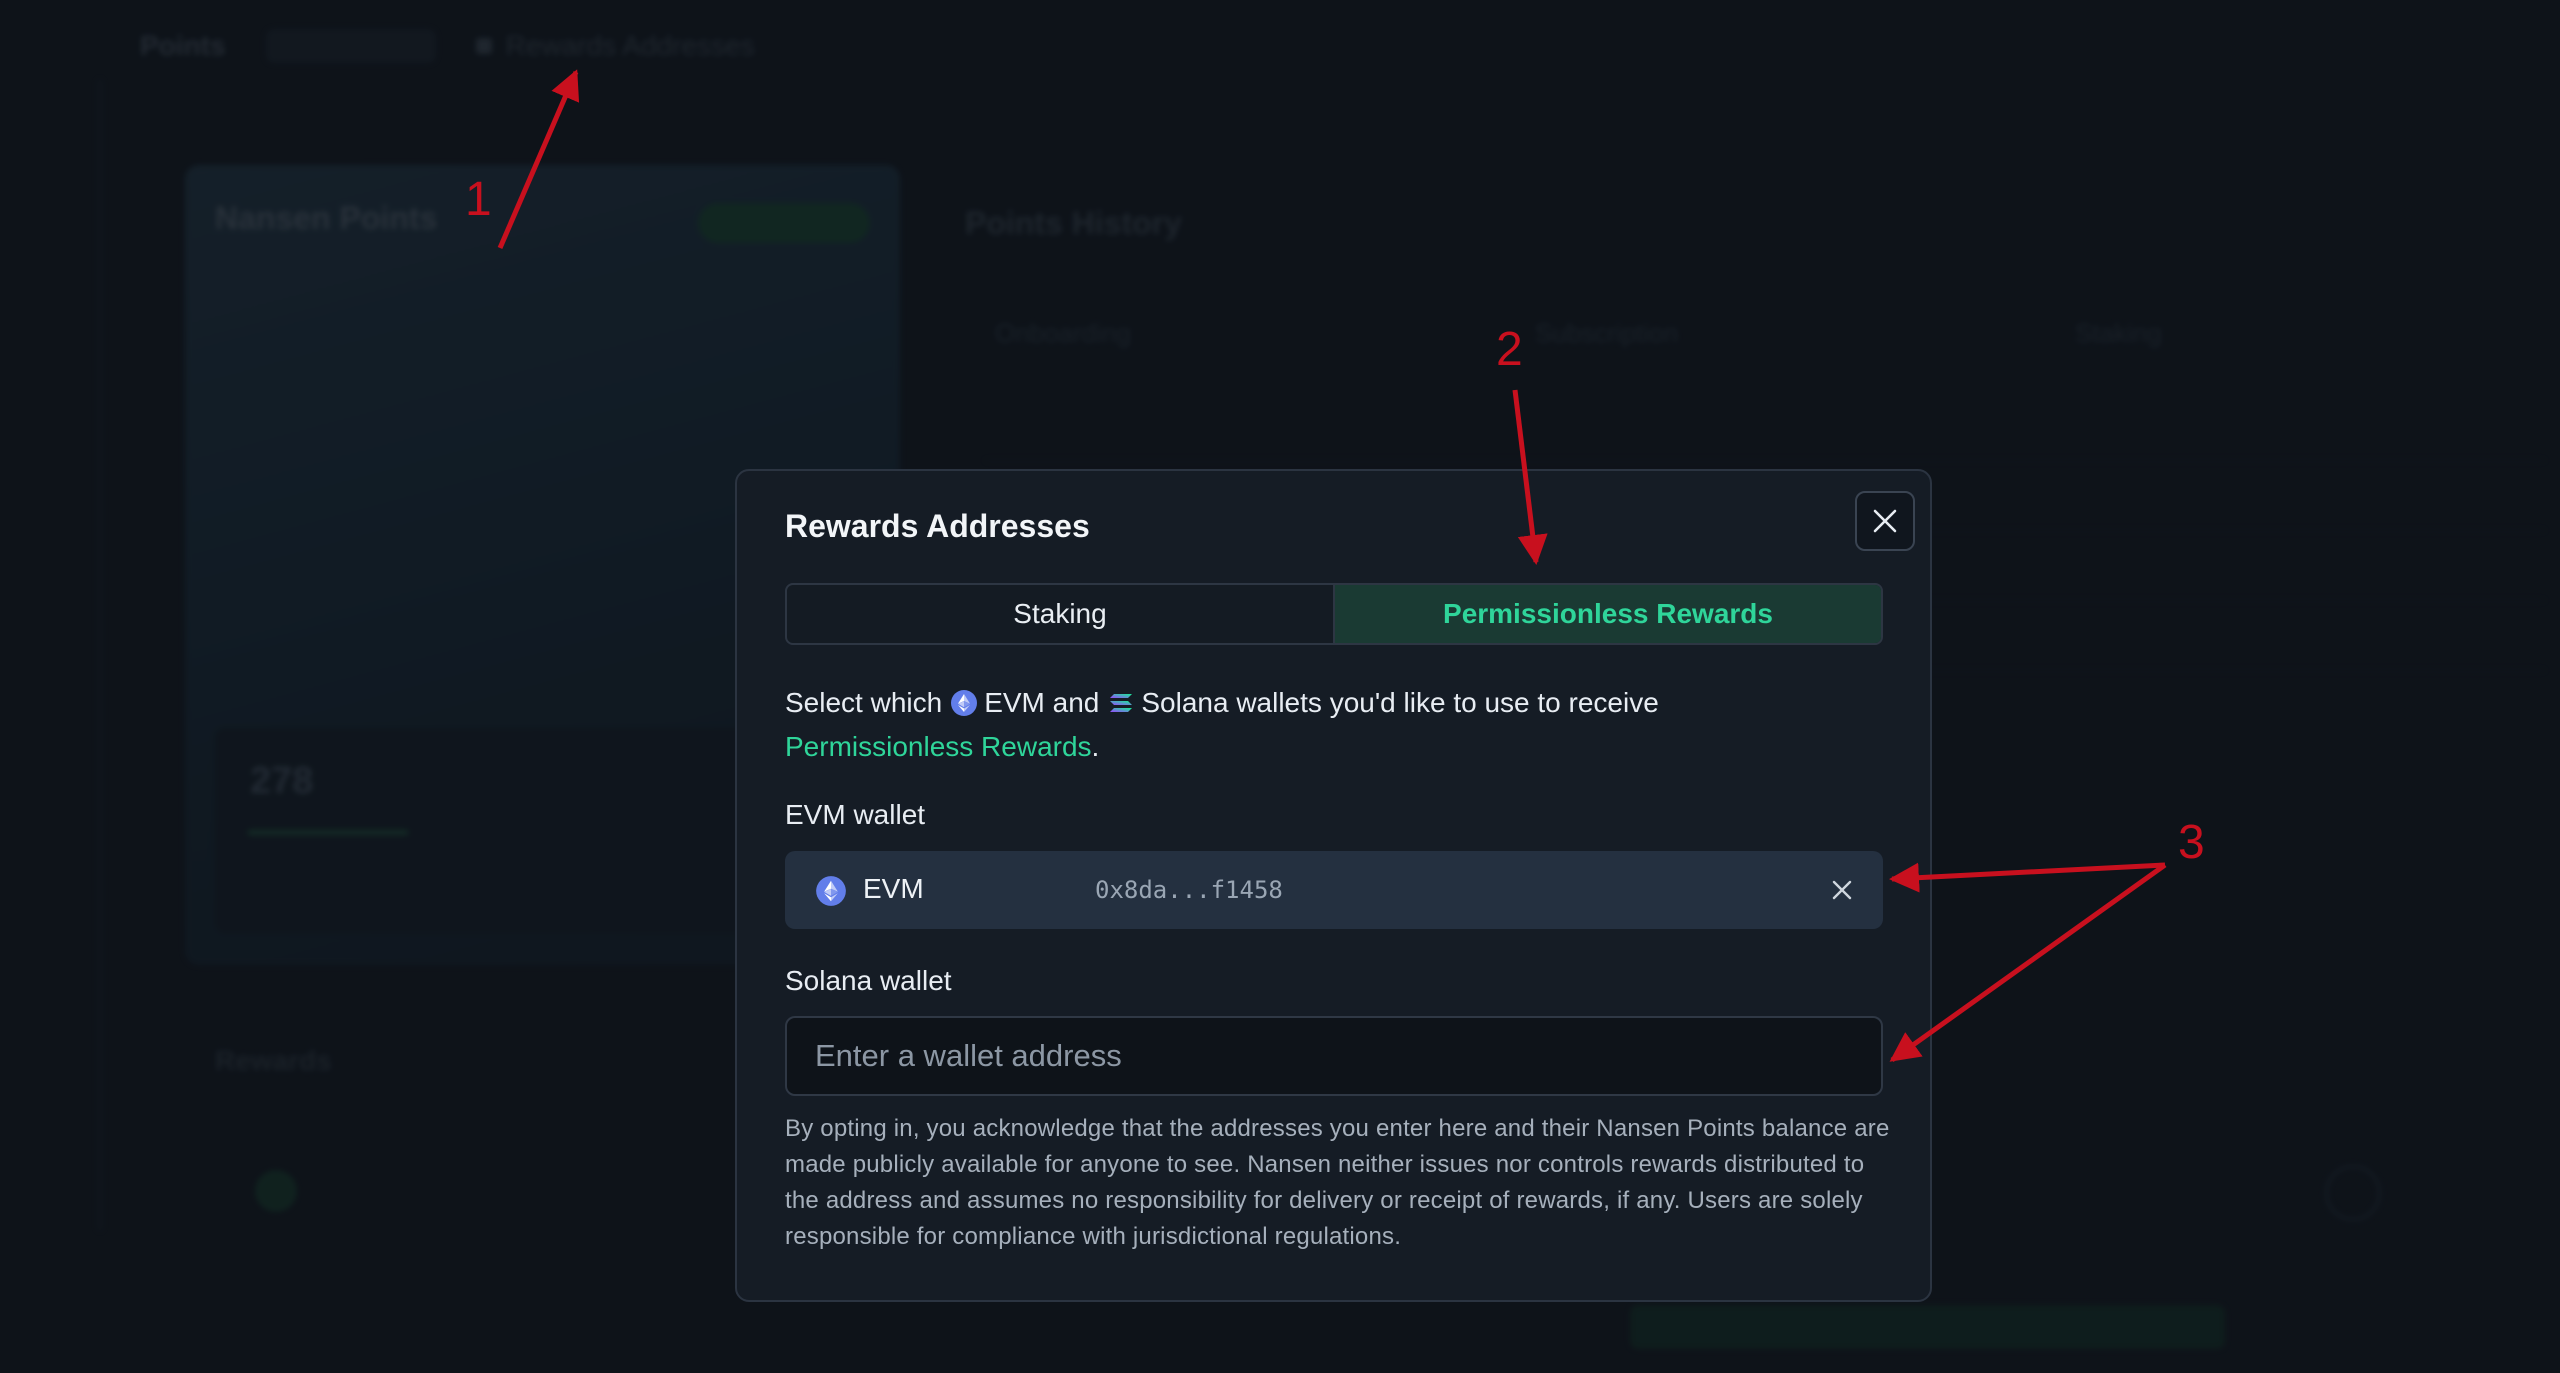  I want to click on evm-wallet-label: EVM wallet, so click(855, 814).